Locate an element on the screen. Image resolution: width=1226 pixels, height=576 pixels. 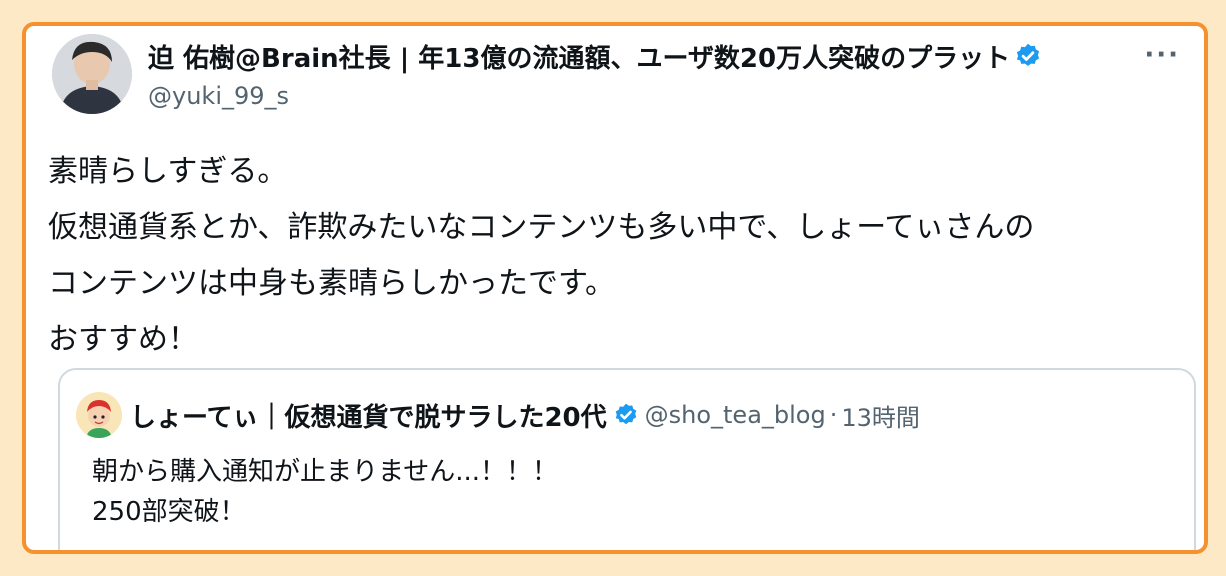
quoted-body-line: 朝から購入通知が止まりません...！！！ is located at coordinates (325, 472).